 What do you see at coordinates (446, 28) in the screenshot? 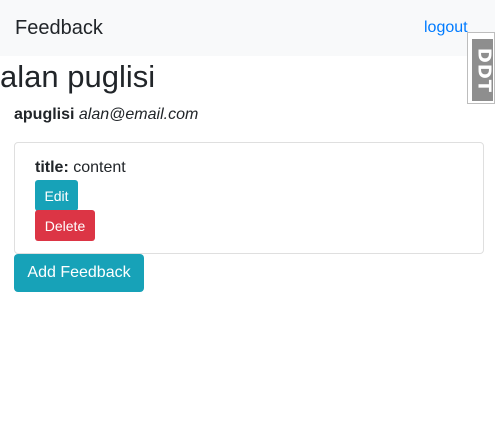
I see `logout-link: logout` at bounding box center [446, 28].